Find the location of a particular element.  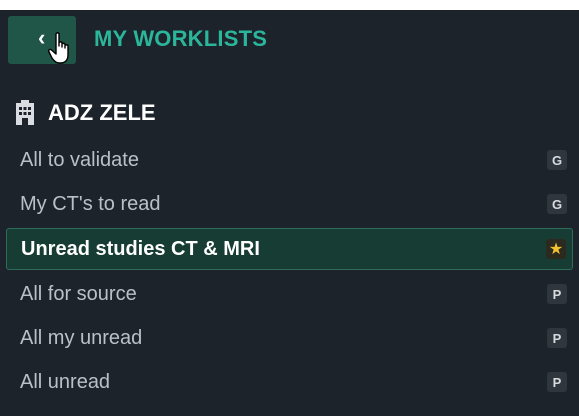

star-icon: ★ is located at coordinates (556, 249).